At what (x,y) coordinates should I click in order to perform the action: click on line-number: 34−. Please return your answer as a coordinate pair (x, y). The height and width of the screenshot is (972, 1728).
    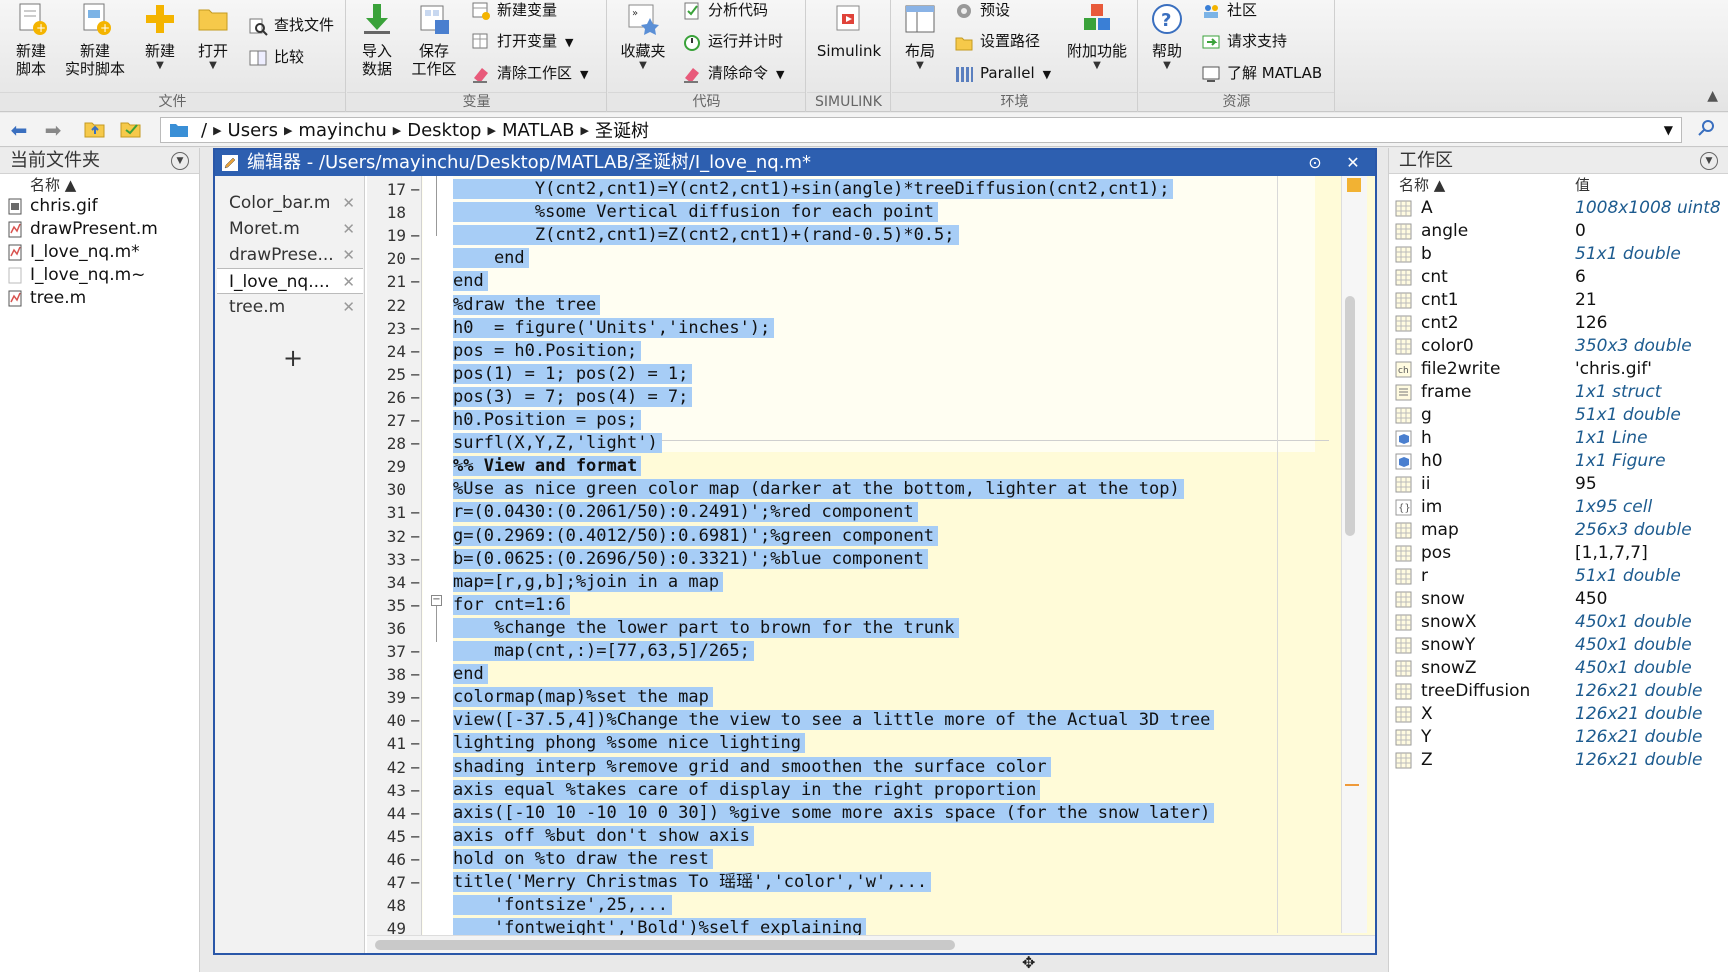
    Looking at the image, I should click on (394, 582).